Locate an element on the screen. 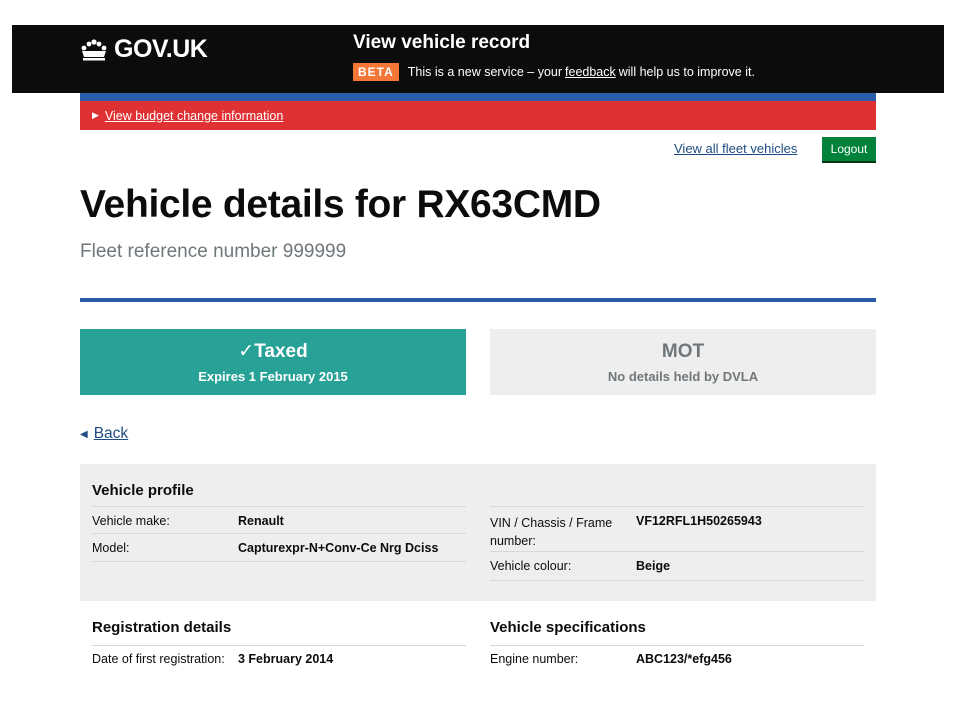 The image size is (960, 720). mot-status-box: MOT No details held by DVLA is located at coordinates (683, 362).